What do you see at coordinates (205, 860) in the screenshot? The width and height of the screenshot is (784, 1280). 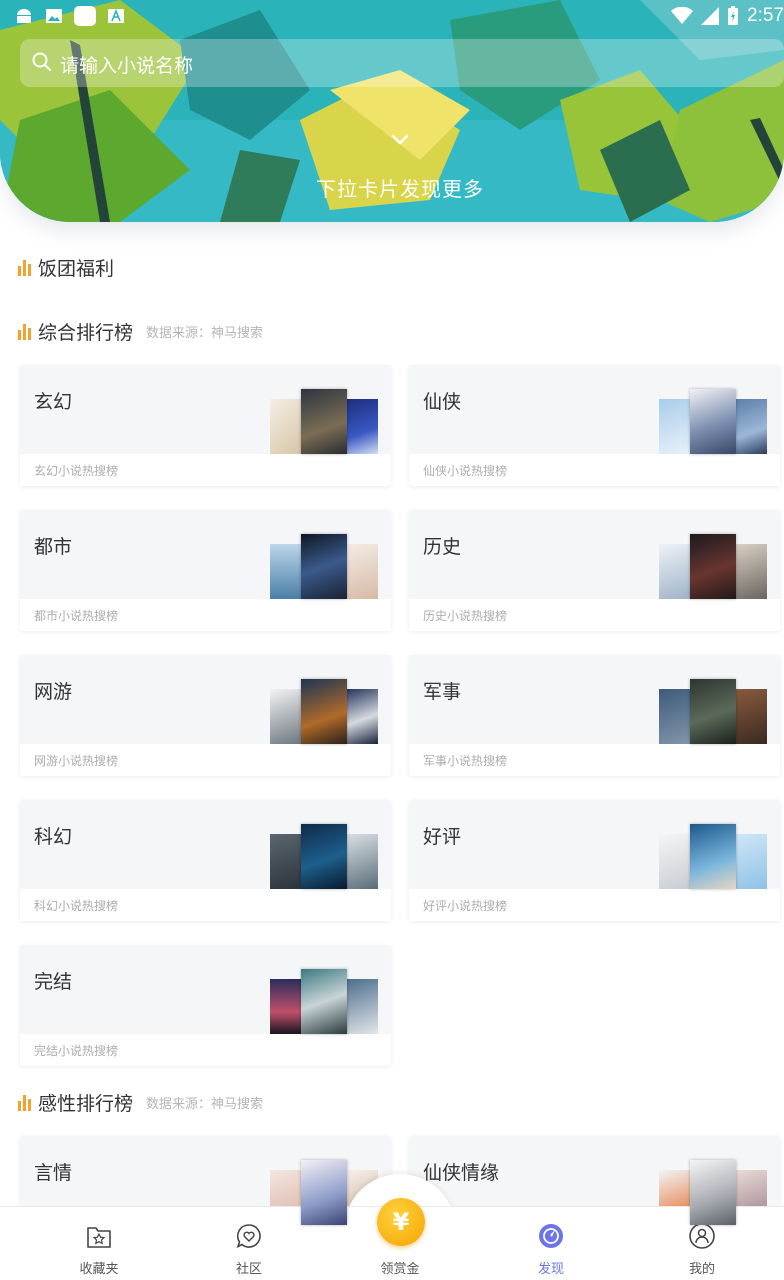 I see `ranking-card-kehuan: 科幻 科幻小说热搜榜` at bounding box center [205, 860].